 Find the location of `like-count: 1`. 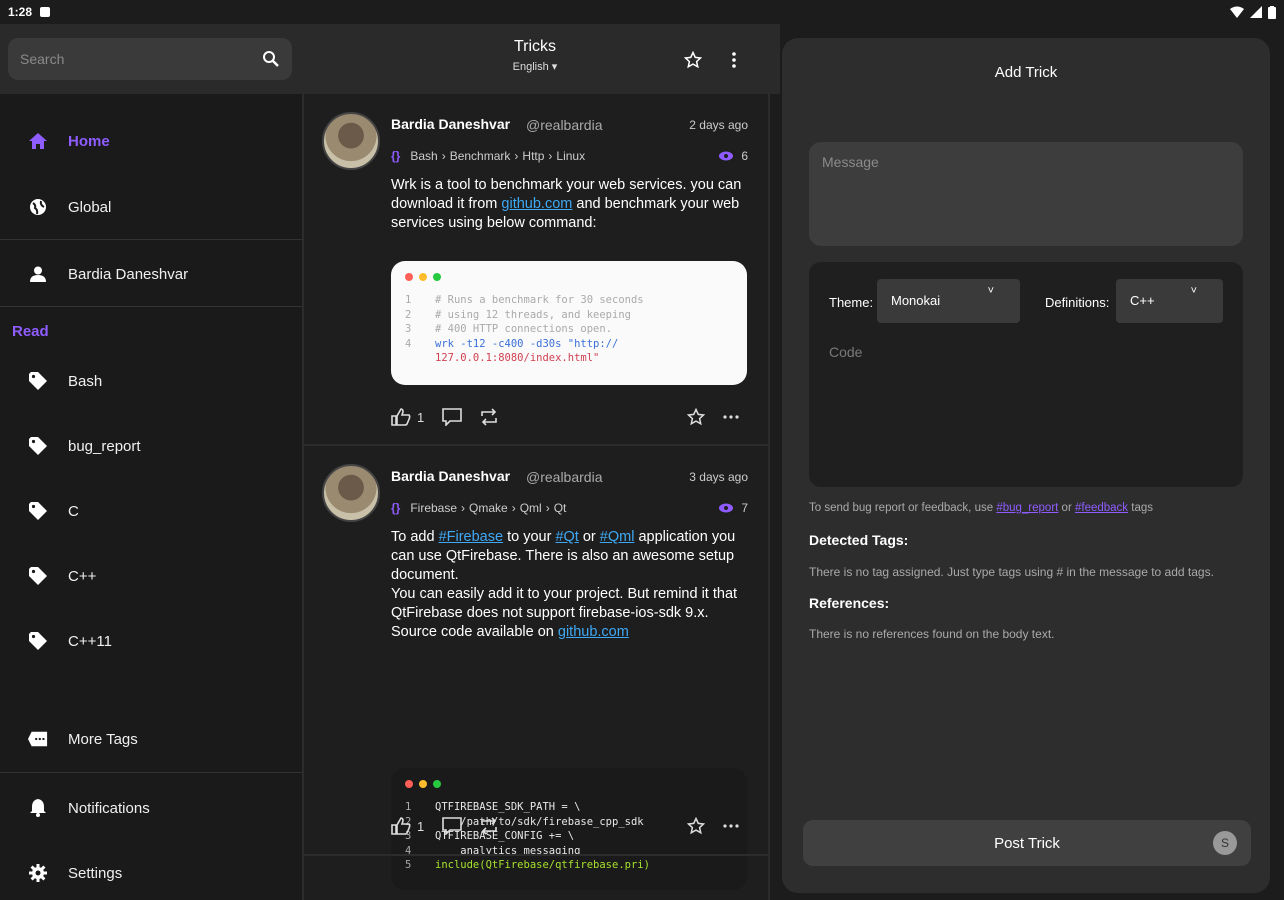

like-count: 1 is located at coordinates (421, 417).